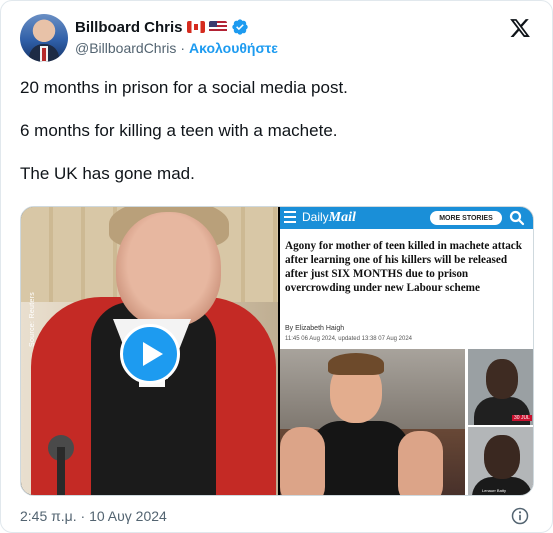 The height and width of the screenshot is (533, 553). I want to click on tweet-timestamp: 2:45 π.μ. · 10 Αυγ 2024, so click(93, 516).